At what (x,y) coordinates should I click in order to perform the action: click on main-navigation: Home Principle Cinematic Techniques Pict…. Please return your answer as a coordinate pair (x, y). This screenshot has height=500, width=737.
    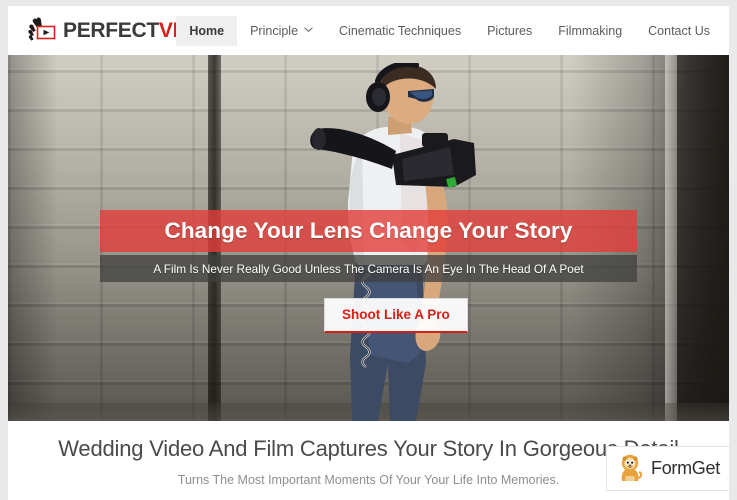
    Looking at the image, I should click on (449, 30).